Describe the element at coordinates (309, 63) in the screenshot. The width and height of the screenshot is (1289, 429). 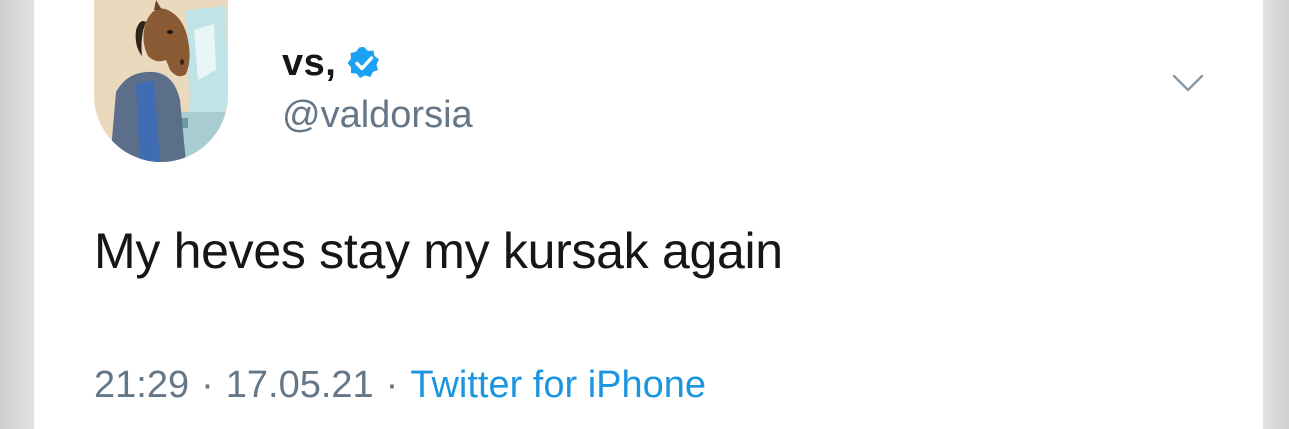
I see `display-name: vs,` at that location.